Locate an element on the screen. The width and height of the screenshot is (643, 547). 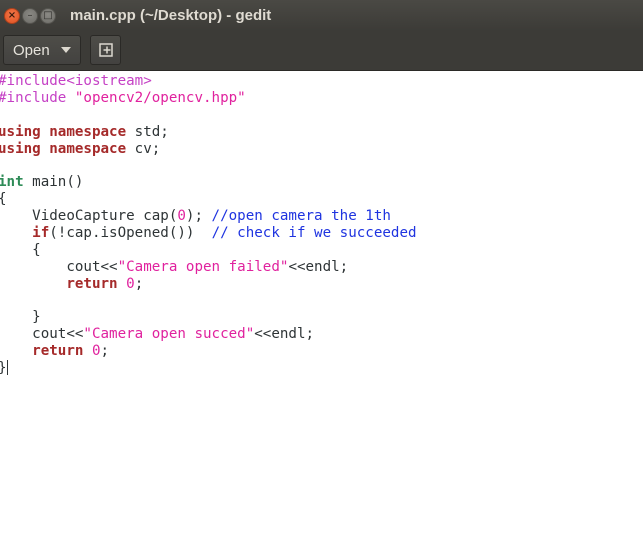
code-line: int main() is located at coordinates (208, 182).